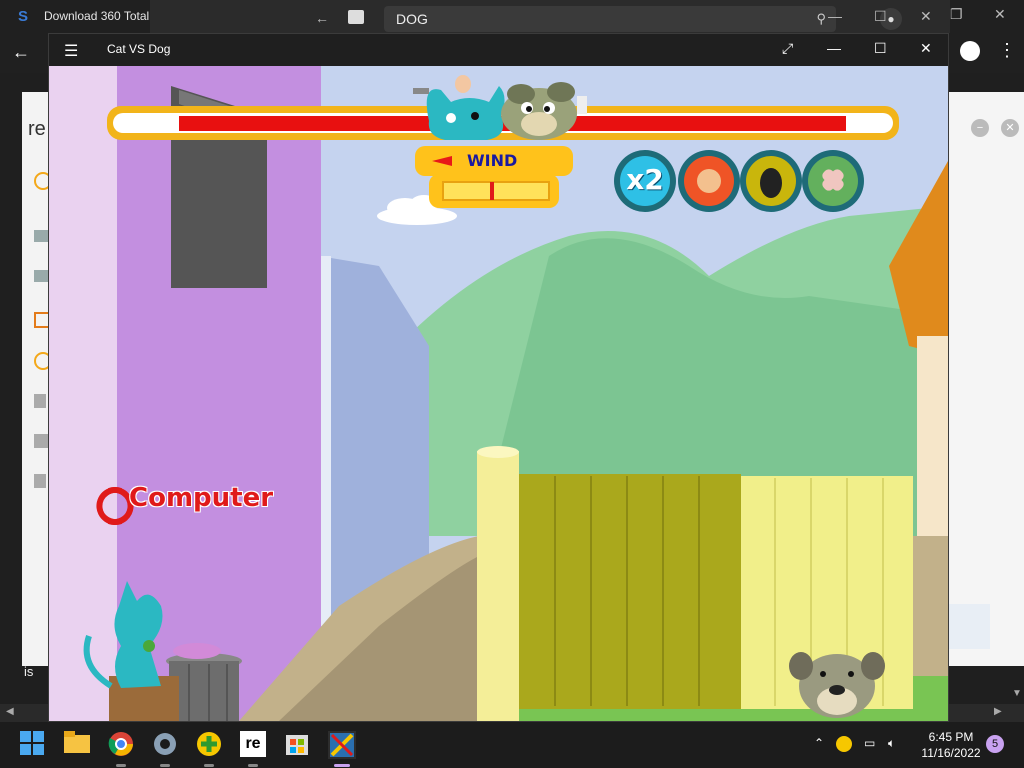 The width and height of the screenshot is (1024, 768). I want to click on clock-date: 11/16/2022, so click(951, 753).